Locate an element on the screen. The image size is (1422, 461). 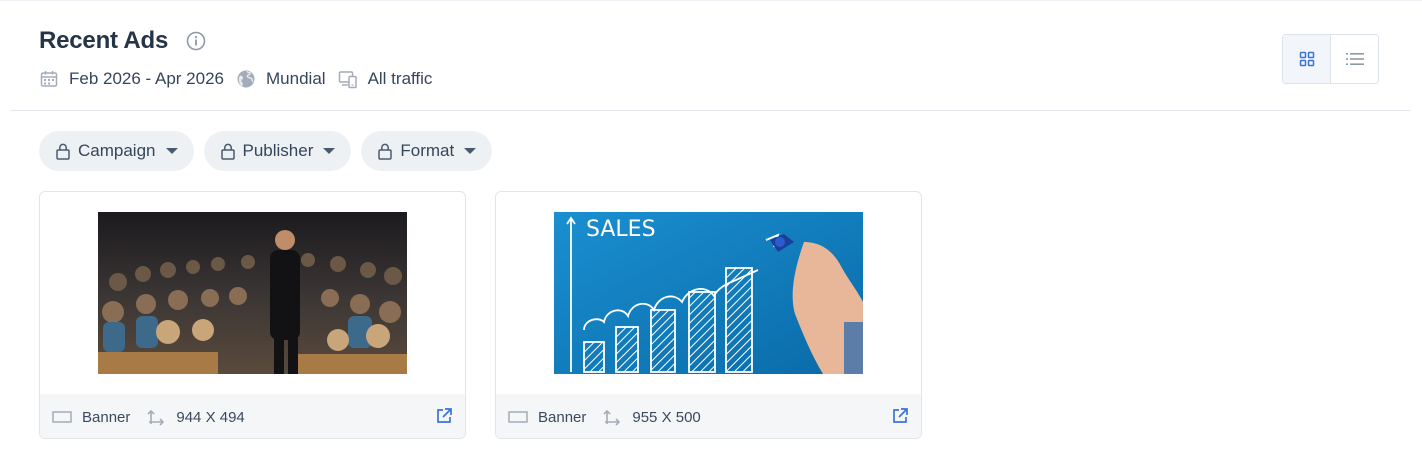
page-title: Recent Ads is located at coordinates (104, 40).